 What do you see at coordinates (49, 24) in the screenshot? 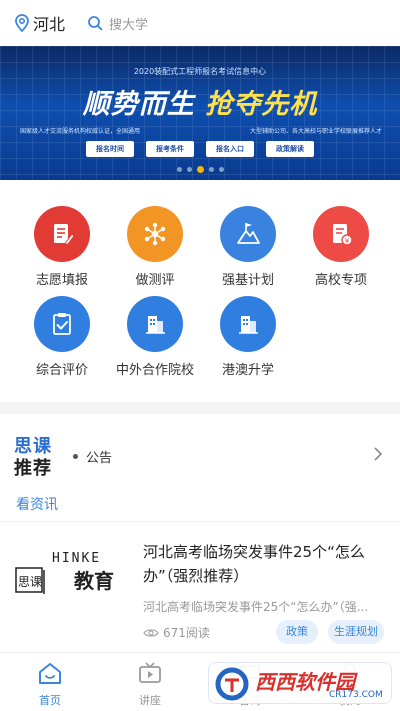
I see `location-label: 河北` at bounding box center [49, 24].